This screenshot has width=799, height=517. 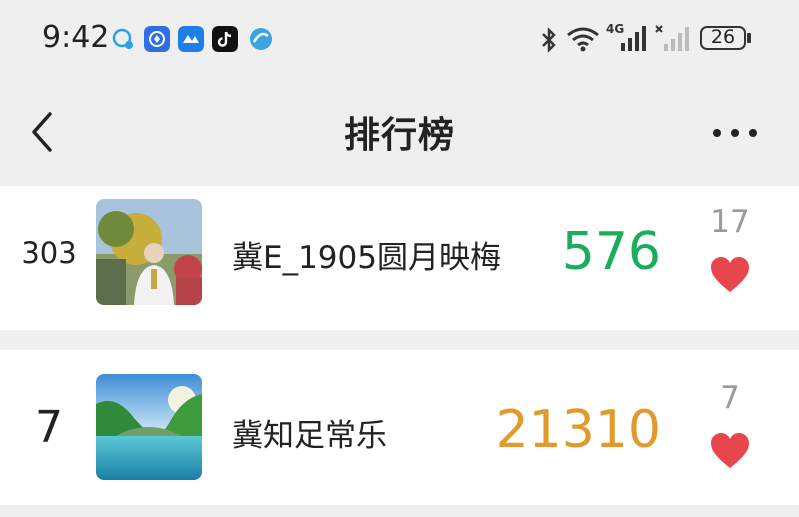 What do you see at coordinates (49, 427) in the screenshot?
I see `rank-number: 7` at bounding box center [49, 427].